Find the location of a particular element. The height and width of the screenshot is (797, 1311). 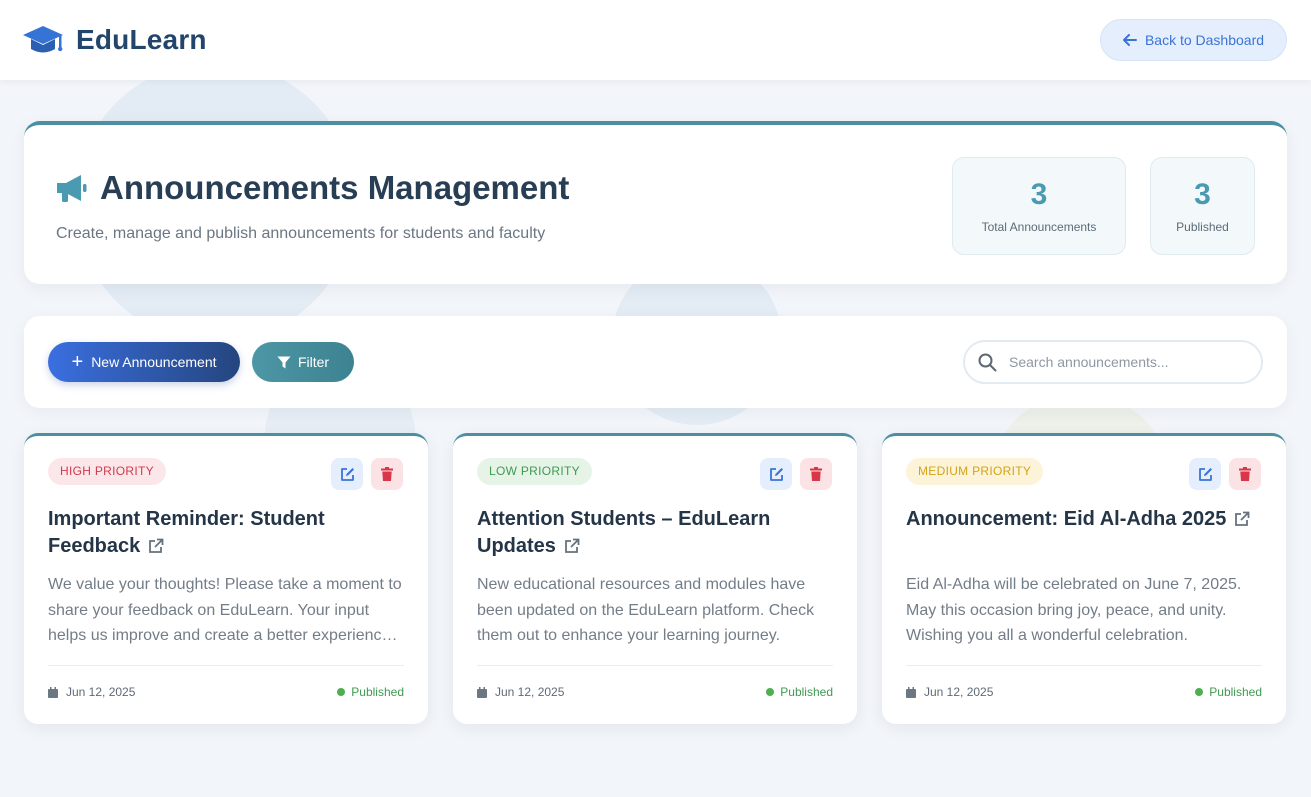

stat-label: Published is located at coordinates (1202, 227).